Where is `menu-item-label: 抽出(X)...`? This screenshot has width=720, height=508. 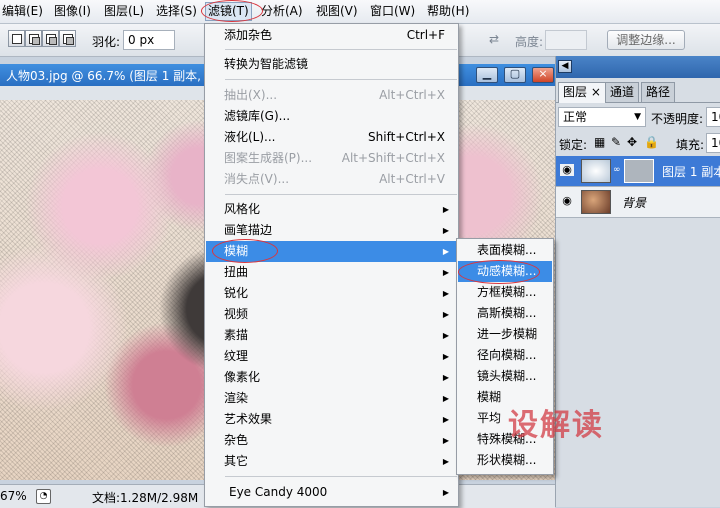
menu-item-label: 抽出(X)... is located at coordinates (251, 95).